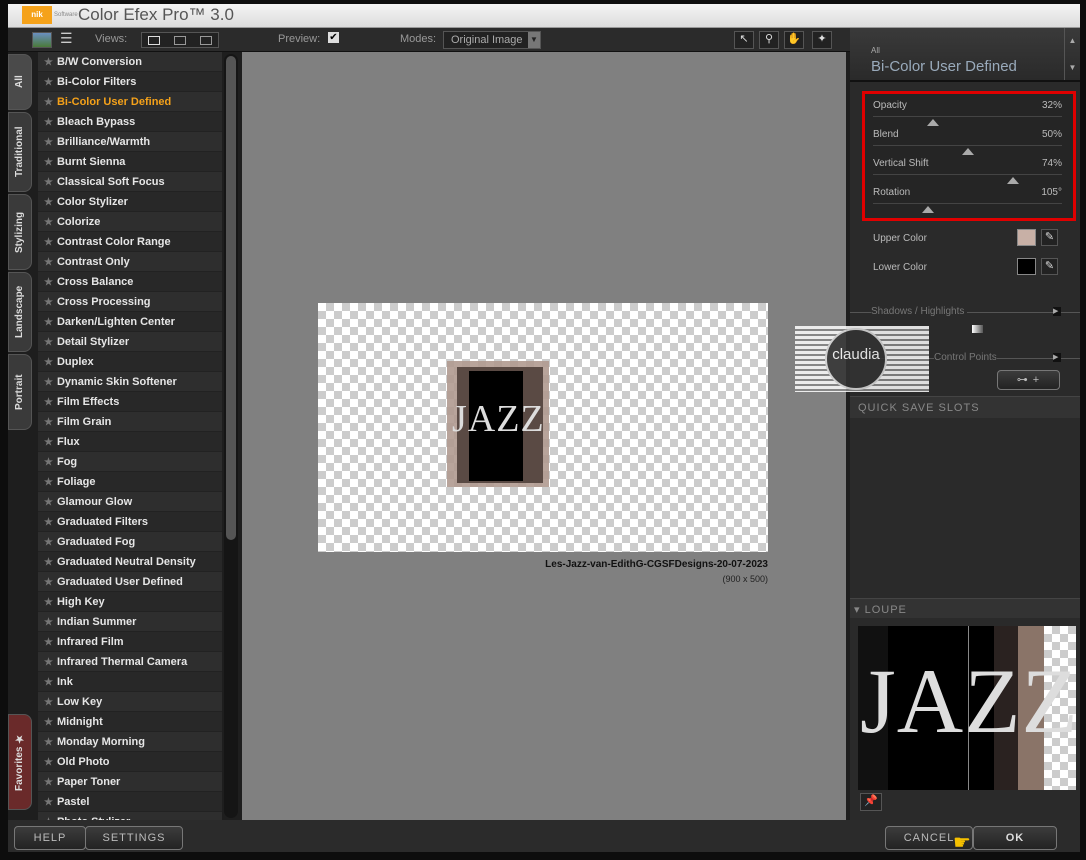 This screenshot has width=1086, height=860. Describe the element at coordinates (20, 392) in the screenshot. I see `tab-portrait: Portrait` at that location.